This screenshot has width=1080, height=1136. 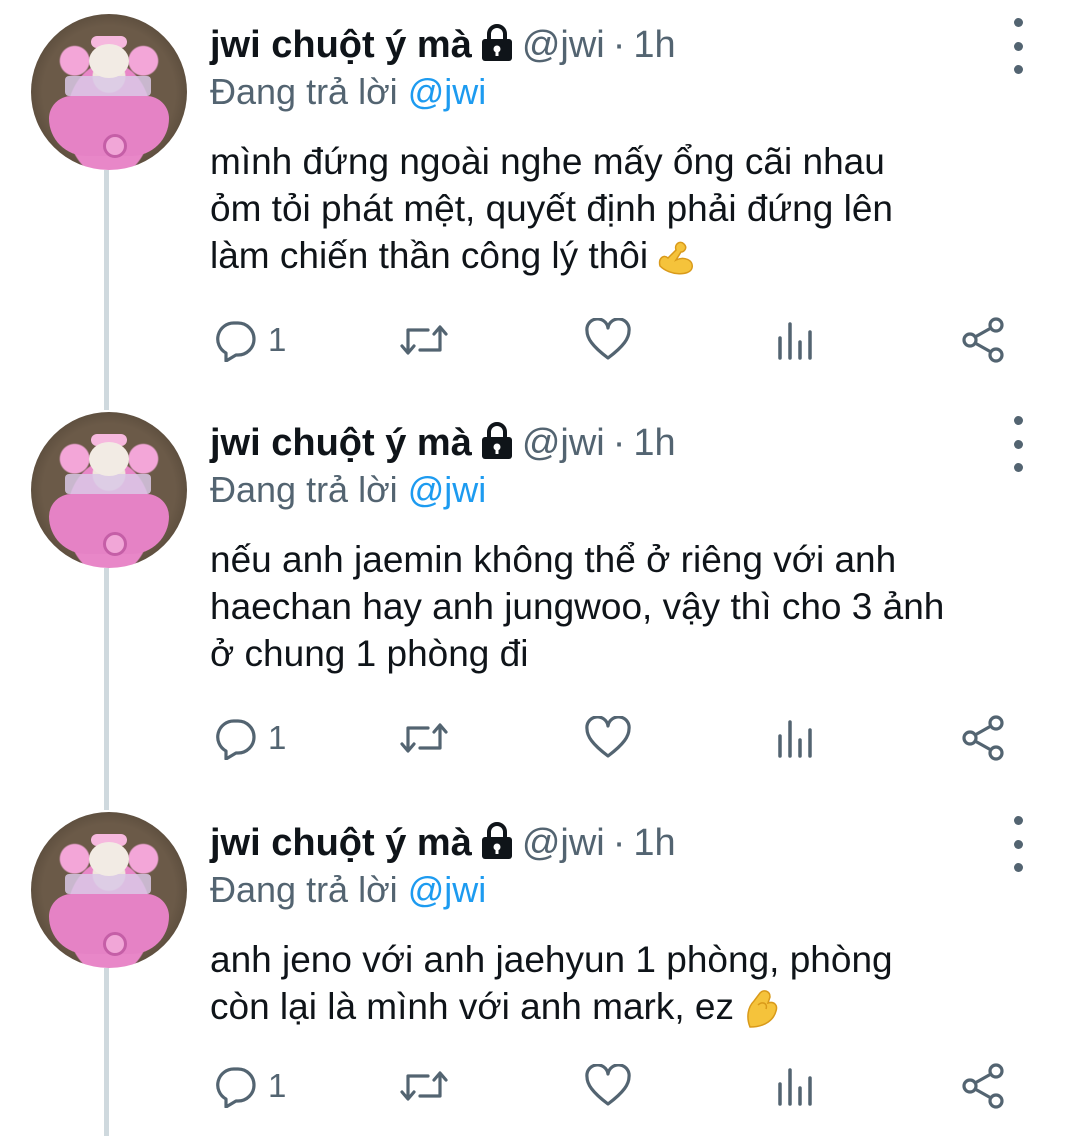 What do you see at coordinates (630, 256) in the screenshot?
I see `tweet-text-line: làm chiến thần công lý thôi` at bounding box center [630, 256].